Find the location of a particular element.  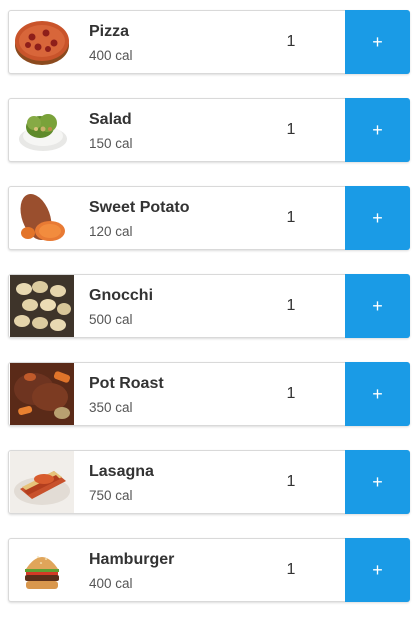

food-name: Pizza is located at coordinates (109, 31).